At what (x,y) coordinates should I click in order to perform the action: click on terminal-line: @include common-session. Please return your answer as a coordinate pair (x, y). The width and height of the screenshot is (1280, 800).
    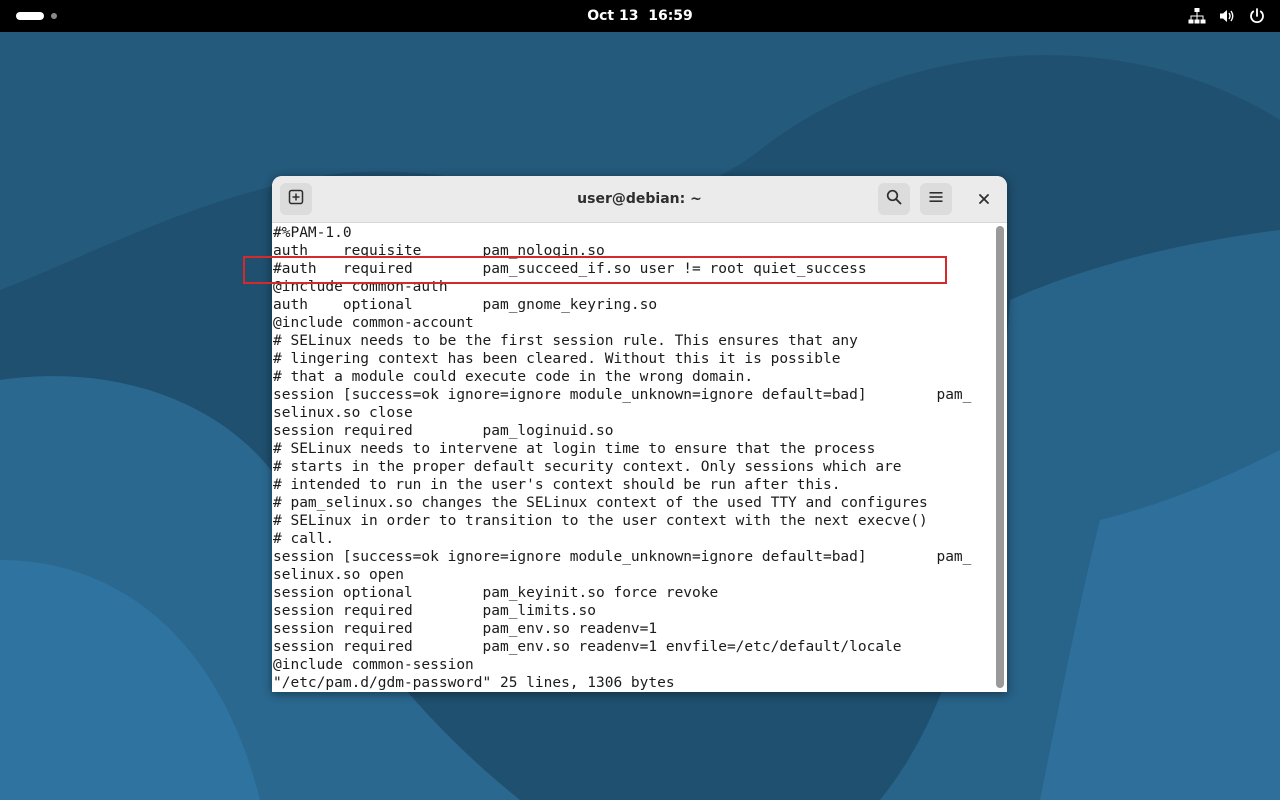
    Looking at the image, I should click on (373, 665).